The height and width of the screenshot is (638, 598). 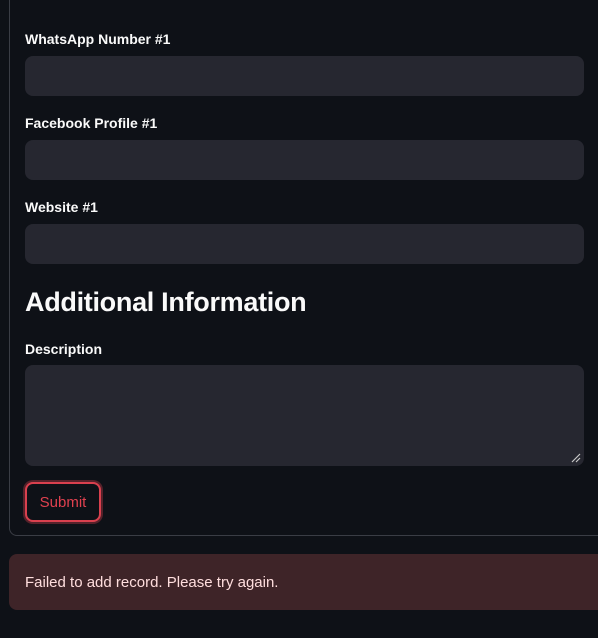 What do you see at coordinates (64, 349) in the screenshot?
I see `description-label: Description` at bounding box center [64, 349].